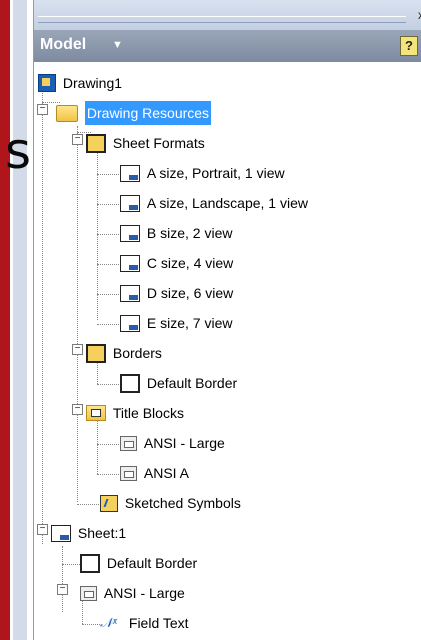 The width and height of the screenshot is (421, 640). I want to click on tree-label: Drawing1, so click(92, 83).